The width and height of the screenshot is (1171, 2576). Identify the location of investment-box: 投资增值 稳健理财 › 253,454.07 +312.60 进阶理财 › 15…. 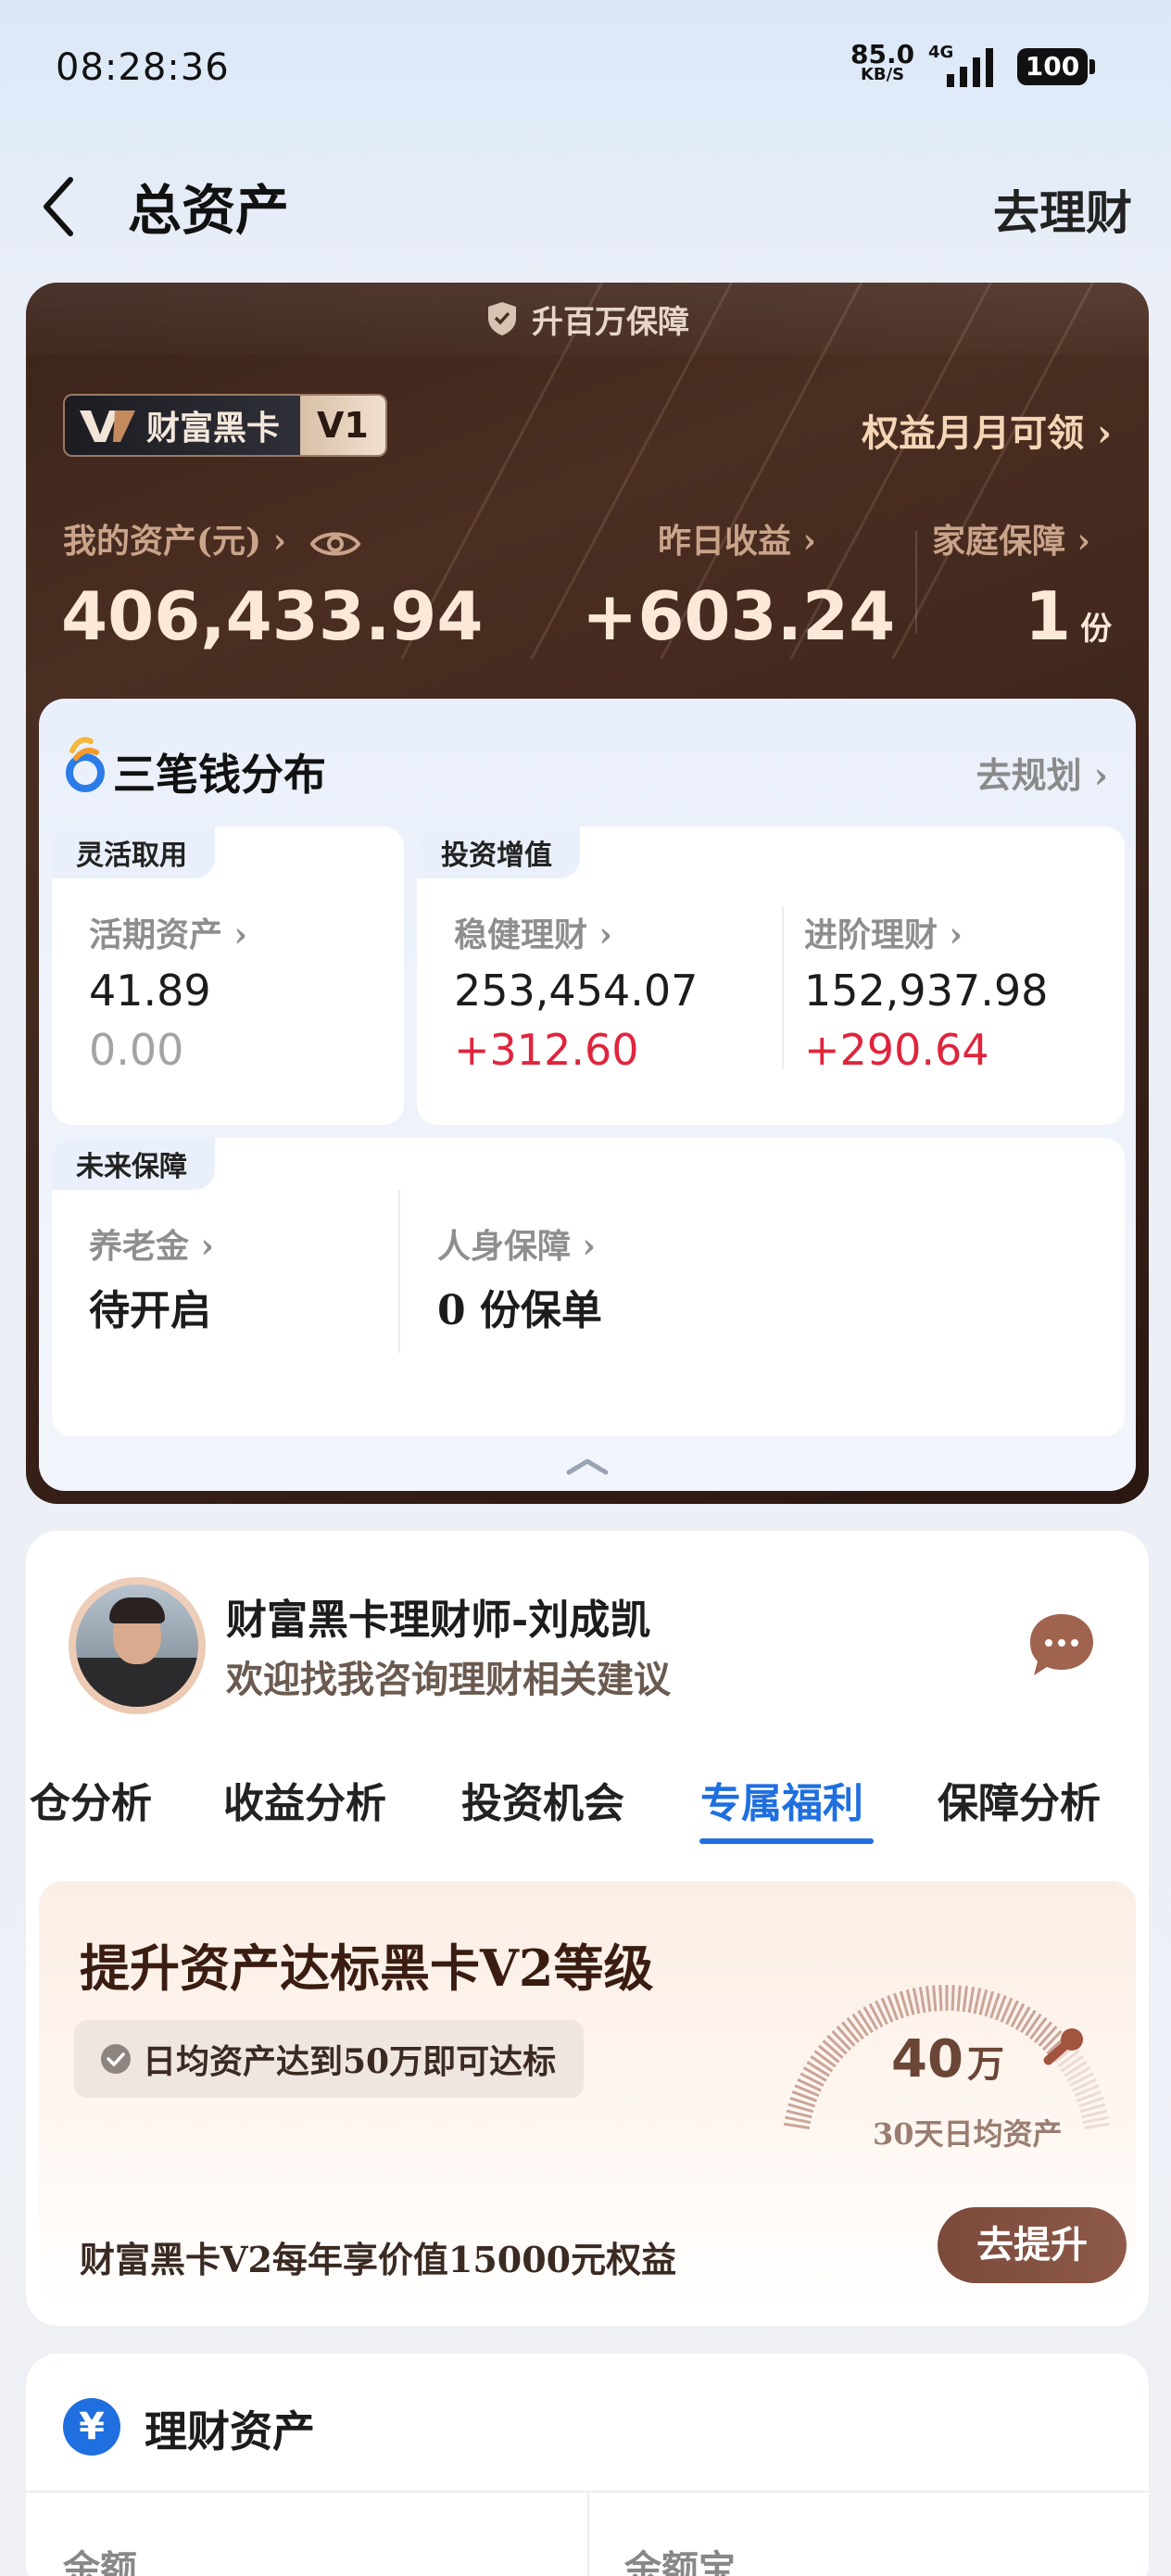
(771, 976).